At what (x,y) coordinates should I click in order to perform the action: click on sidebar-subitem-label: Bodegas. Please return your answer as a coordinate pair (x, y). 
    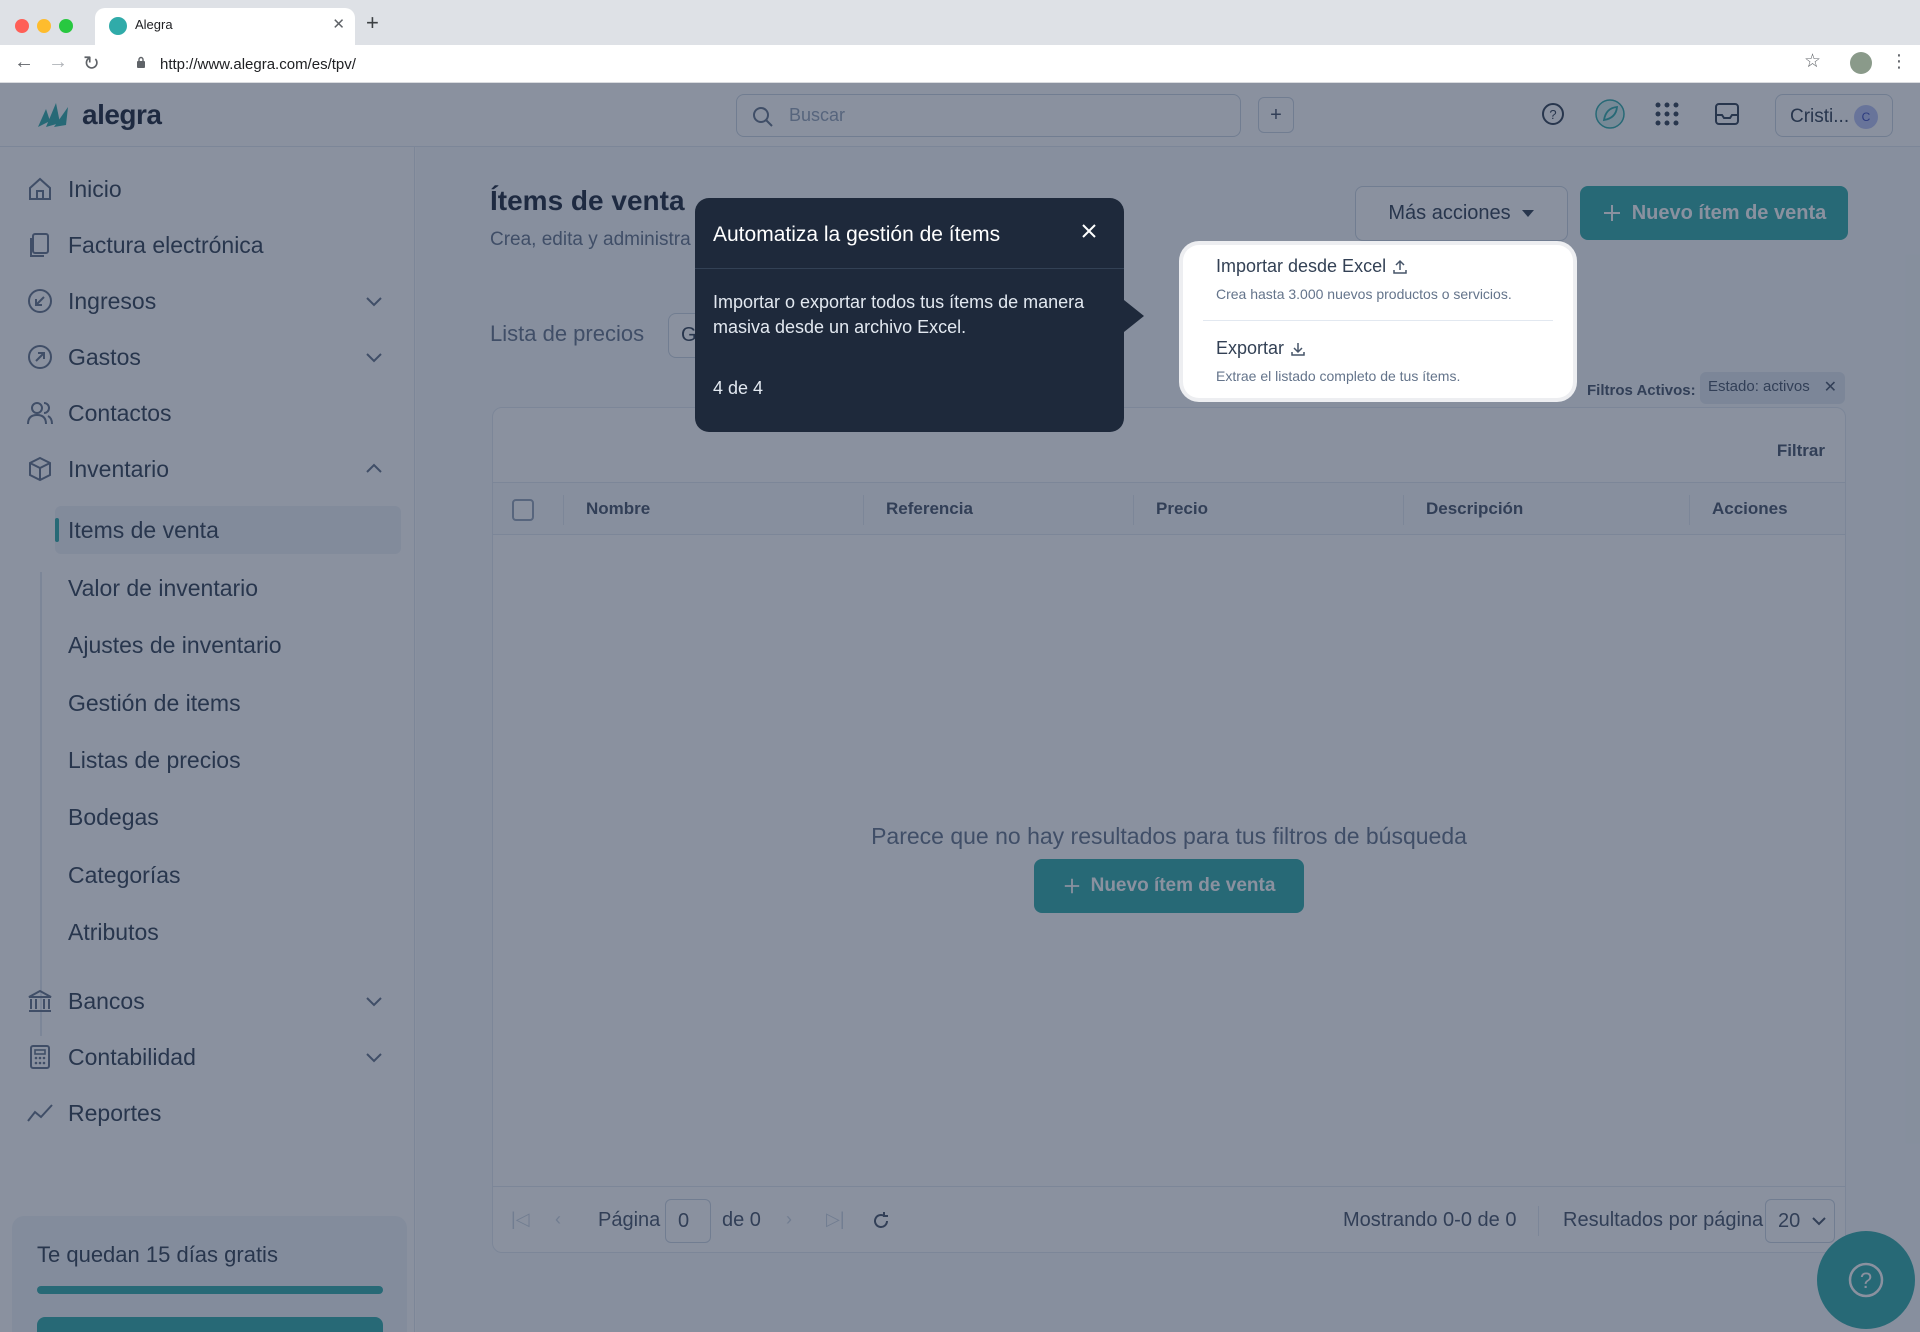
    Looking at the image, I should click on (113, 816).